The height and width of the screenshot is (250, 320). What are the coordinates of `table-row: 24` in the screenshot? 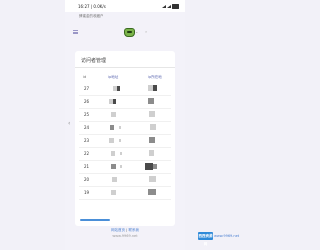 It's located at (125, 127).